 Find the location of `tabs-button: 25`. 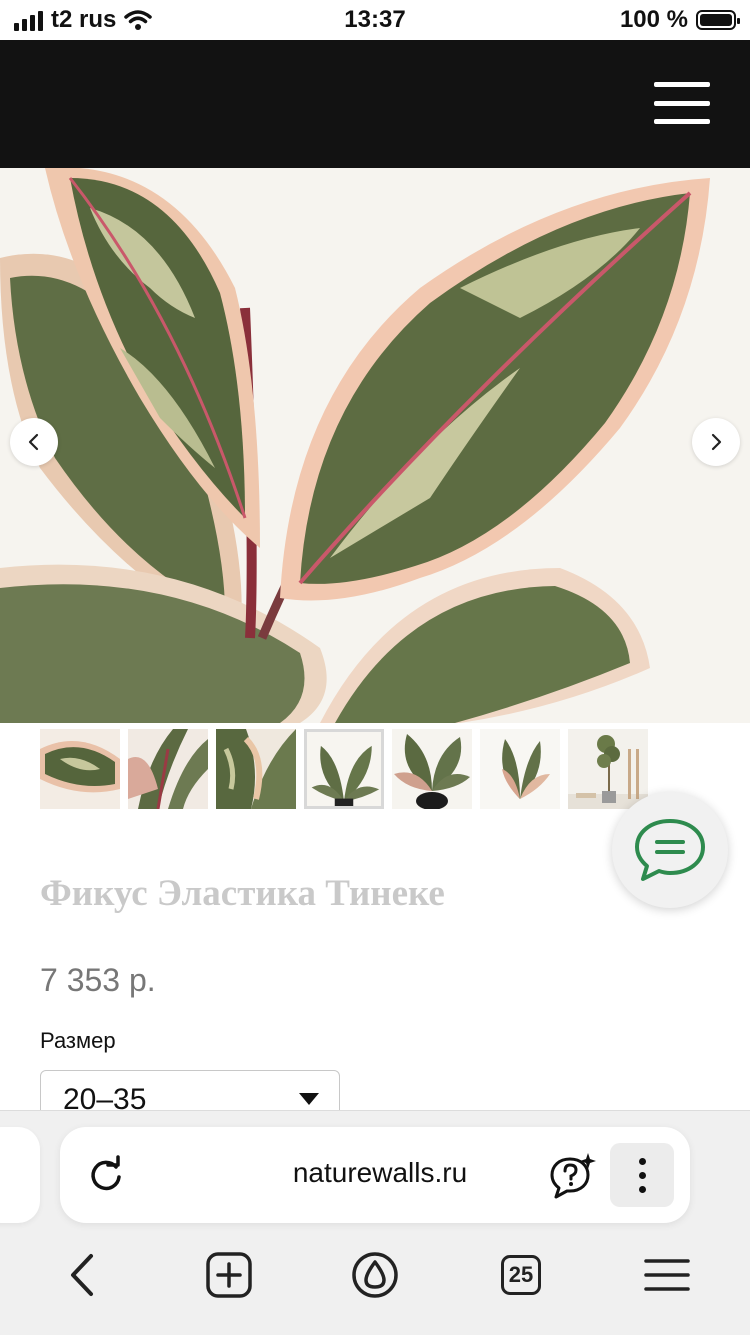

tabs-button: 25 is located at coordinates (521, 1275).